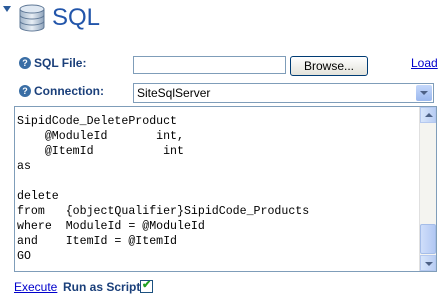  What do you see at coordinates (7, 9) in the screenshot?
I see `collapse-arrow-icon` at bounding box center [7, 9].